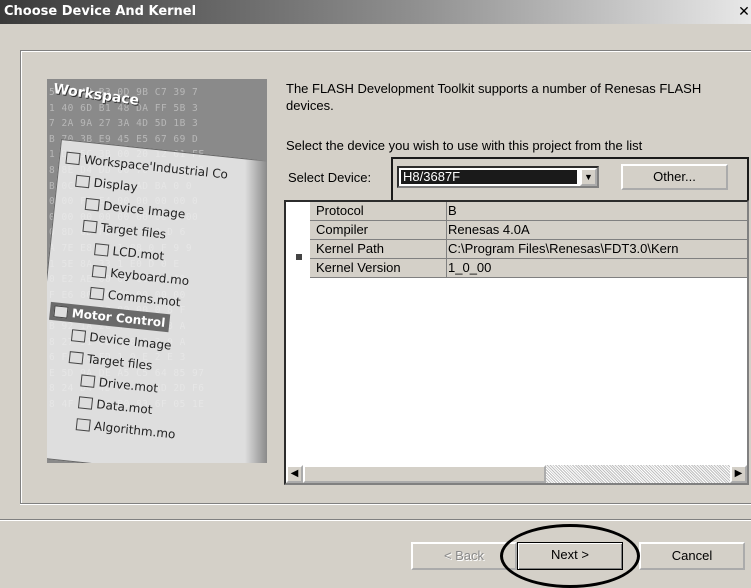  Describe the element at coordinates (570, 181) in the screenshot. I see `annotation-highlight-rectangle` at that location.